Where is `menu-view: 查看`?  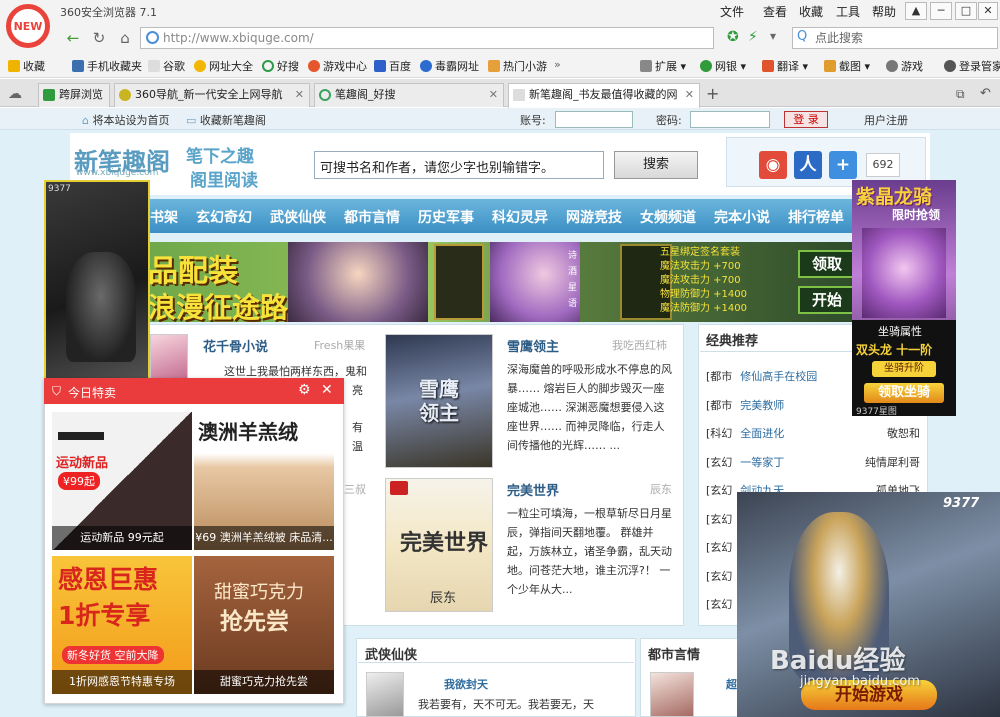
menu-view: 查看 is located at coordinates (775, 11).